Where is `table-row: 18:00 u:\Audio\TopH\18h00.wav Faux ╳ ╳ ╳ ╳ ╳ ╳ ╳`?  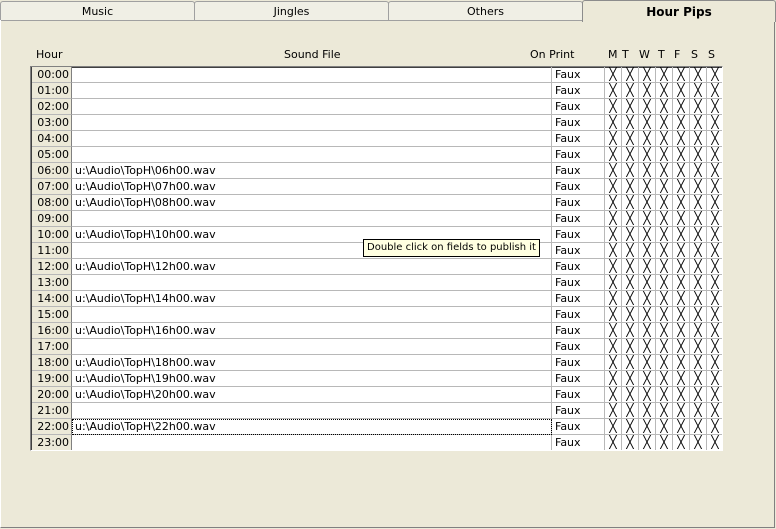
table-row: 18:00 u:\Audio\TopH\18h00.wav Faux ╳ ╳ ╳ ╳ ╳ ╳ ╳ is located at coordinates (377, 363).